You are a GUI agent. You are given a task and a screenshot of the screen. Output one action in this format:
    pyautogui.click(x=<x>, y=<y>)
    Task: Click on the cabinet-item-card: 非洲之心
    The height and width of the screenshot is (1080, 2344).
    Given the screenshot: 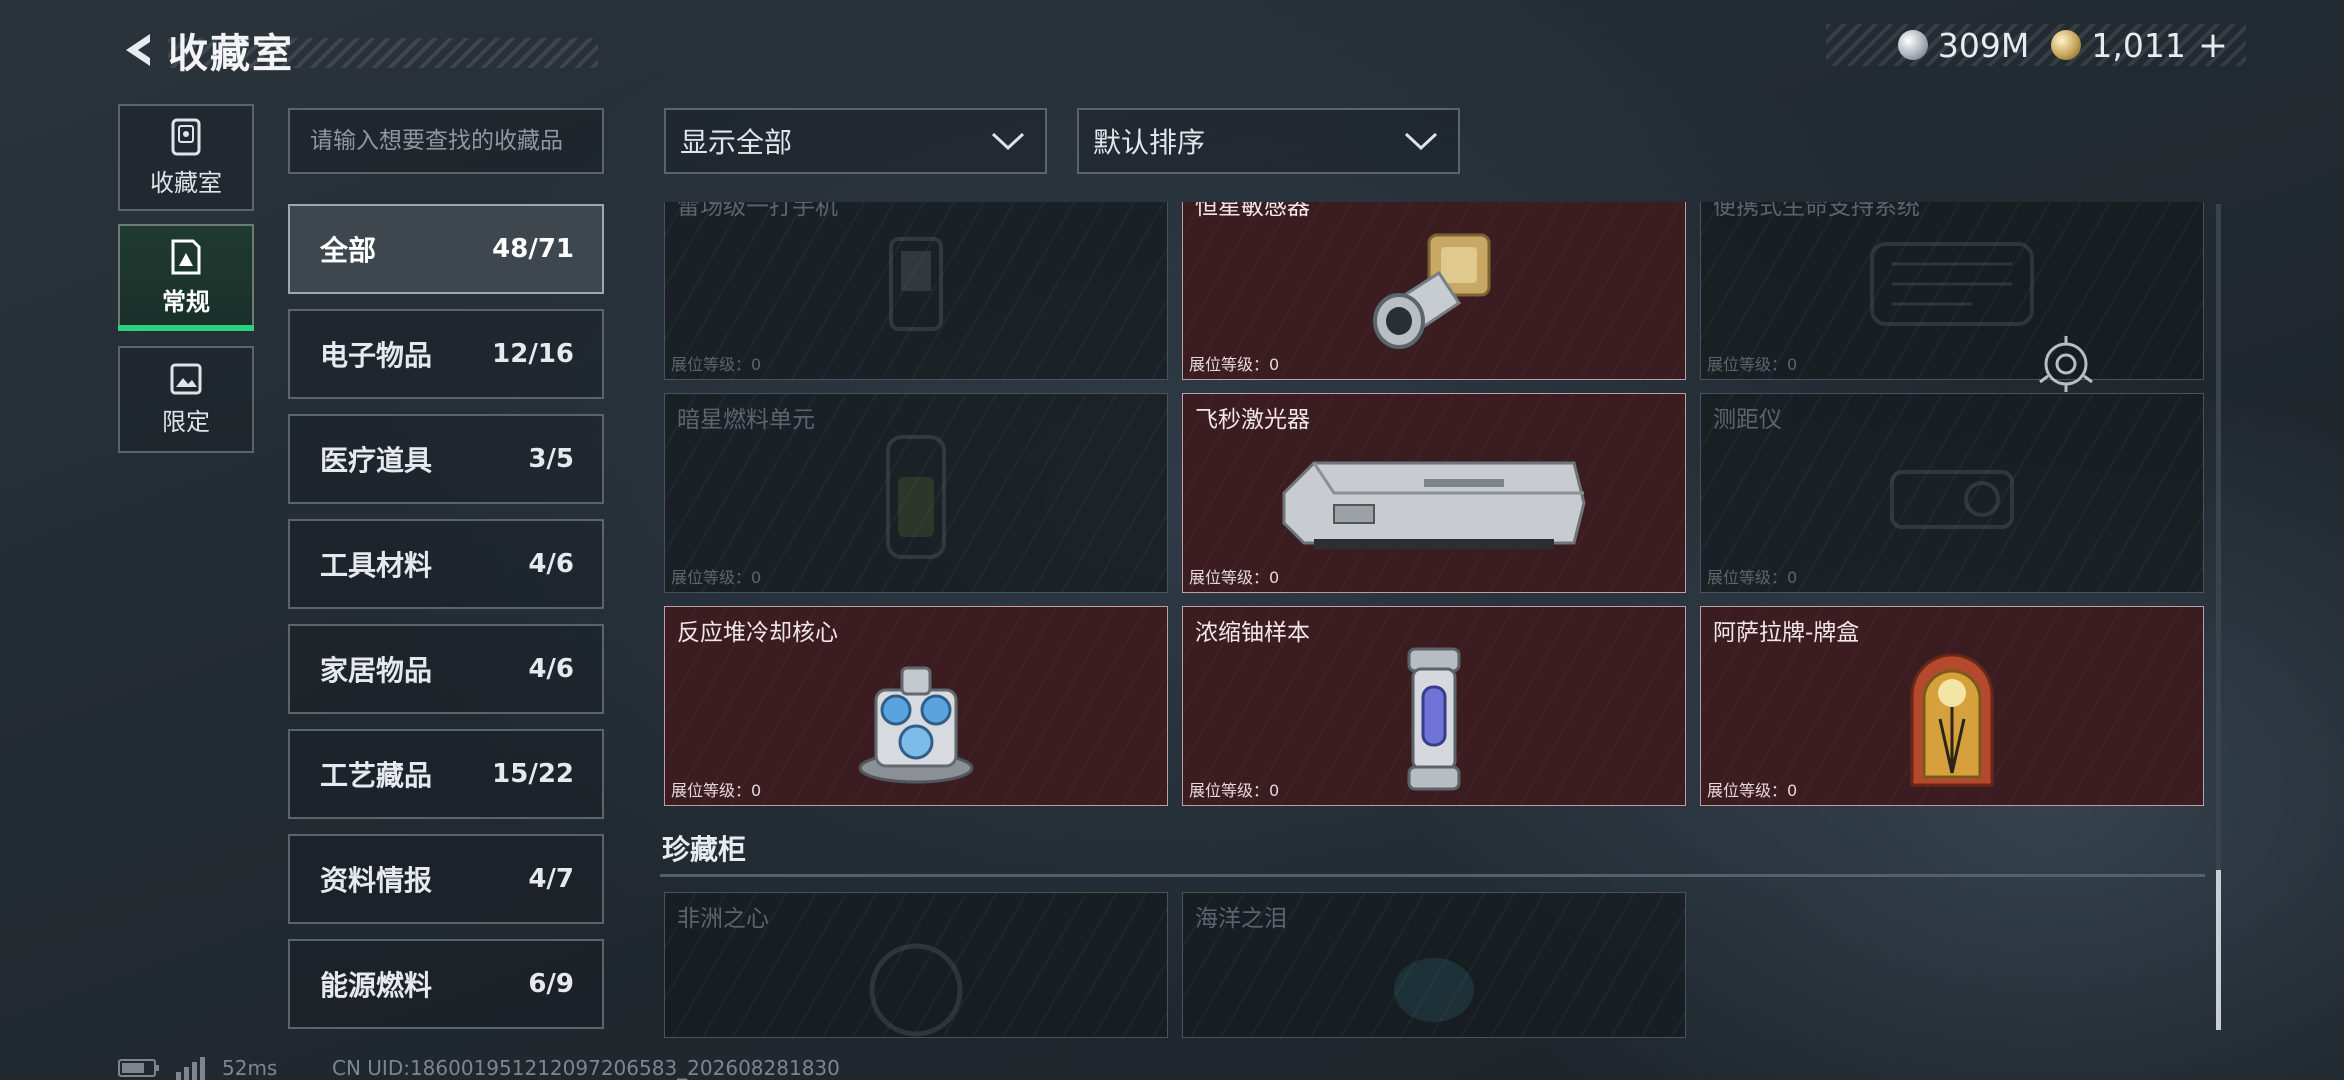 What is the action you would take?
    pyautogui.click(x=916, y=965)
    